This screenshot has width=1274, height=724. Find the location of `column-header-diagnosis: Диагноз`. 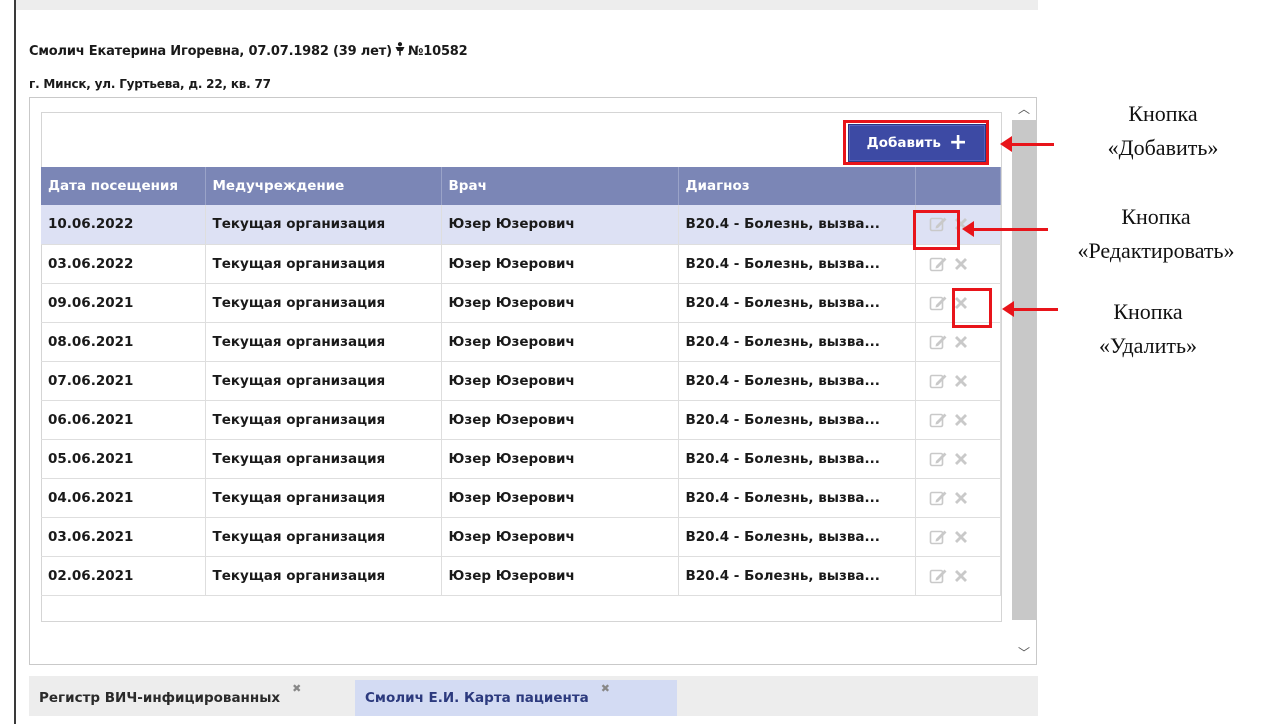

column-header-diagnosis: Диагноз is located at coordinates (797, 186).